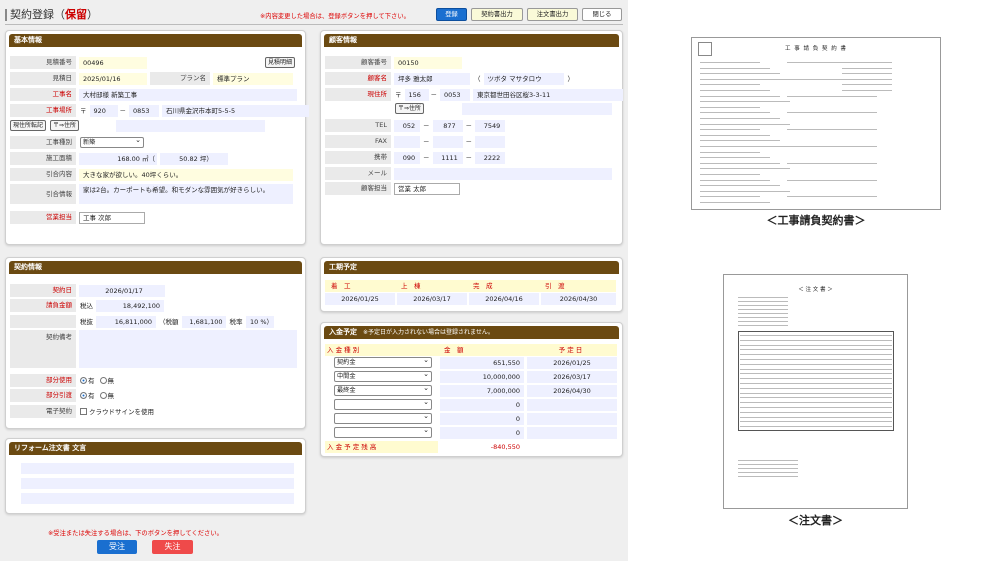 The height and width of the screenshot is (561, 1000). I want to click on lost-button: 失注, so click(172, 547).